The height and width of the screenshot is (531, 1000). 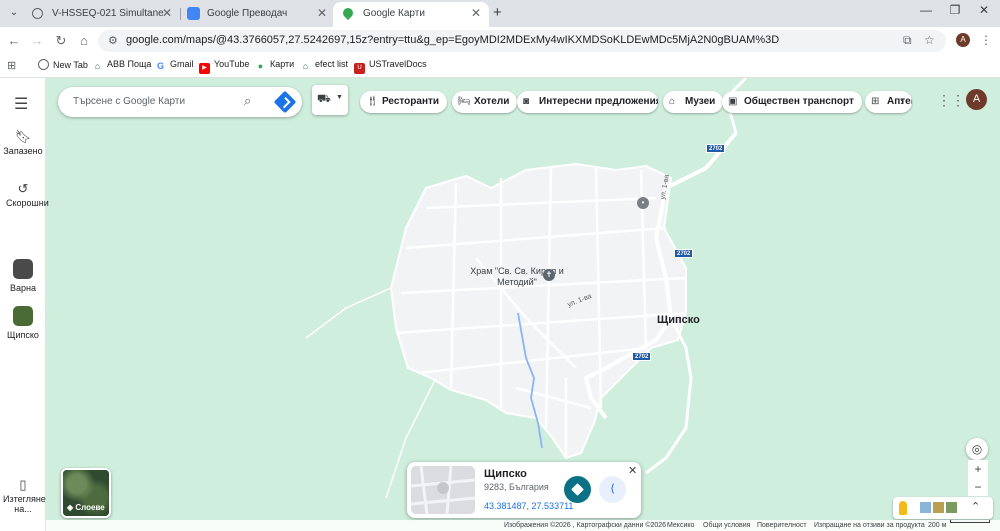 I want to click on bookmark-efect-list: ⌂ efect list, so click(x=324, y=65).